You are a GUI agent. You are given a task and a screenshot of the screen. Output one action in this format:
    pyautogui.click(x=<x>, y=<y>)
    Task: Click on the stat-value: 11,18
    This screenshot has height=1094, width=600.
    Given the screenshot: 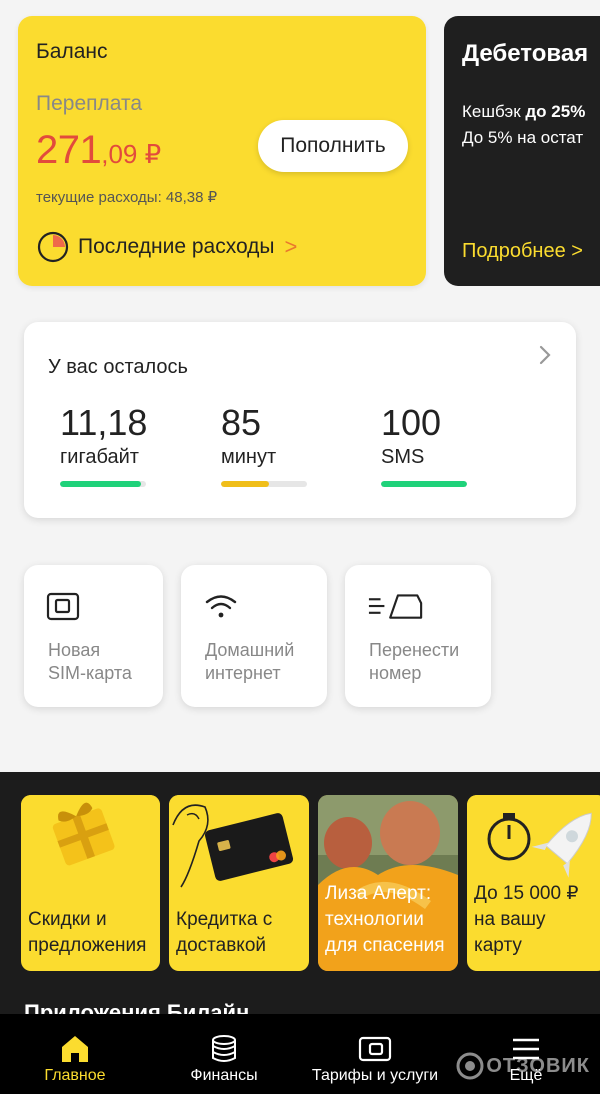 What is the action you would take?
    pyautogui.click(x=104, y=422)
    